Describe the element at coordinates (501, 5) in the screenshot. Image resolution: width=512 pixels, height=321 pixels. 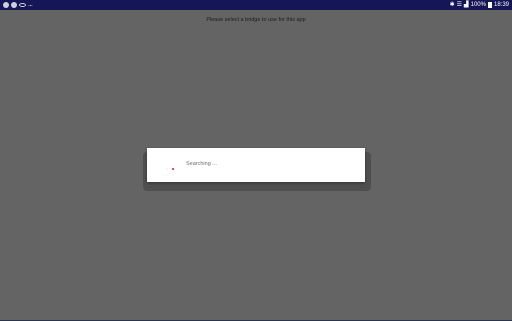
I see `clock: 18:39` at that location.